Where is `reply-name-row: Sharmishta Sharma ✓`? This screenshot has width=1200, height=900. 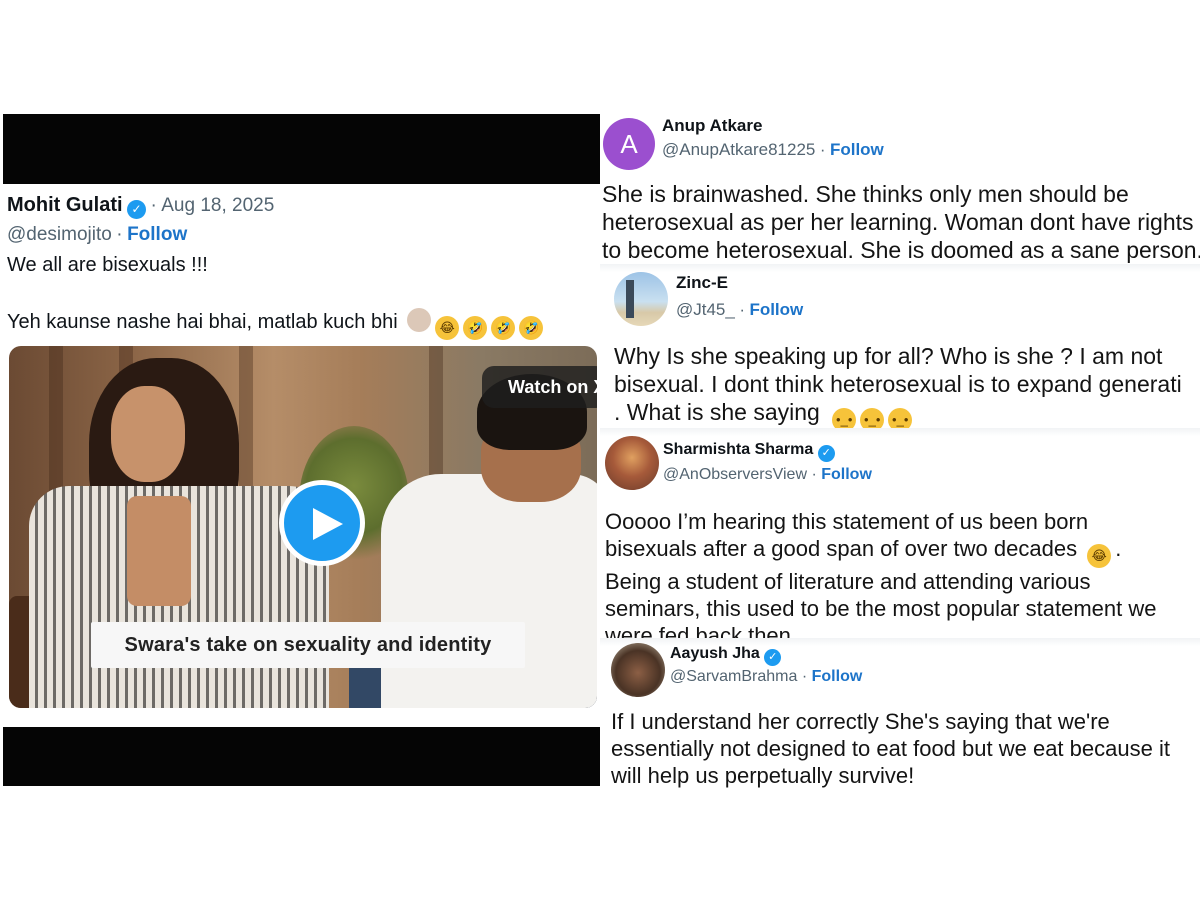 reply-name-row: Sharmishta Sharma ✓ is located at coordinates (749, 451).